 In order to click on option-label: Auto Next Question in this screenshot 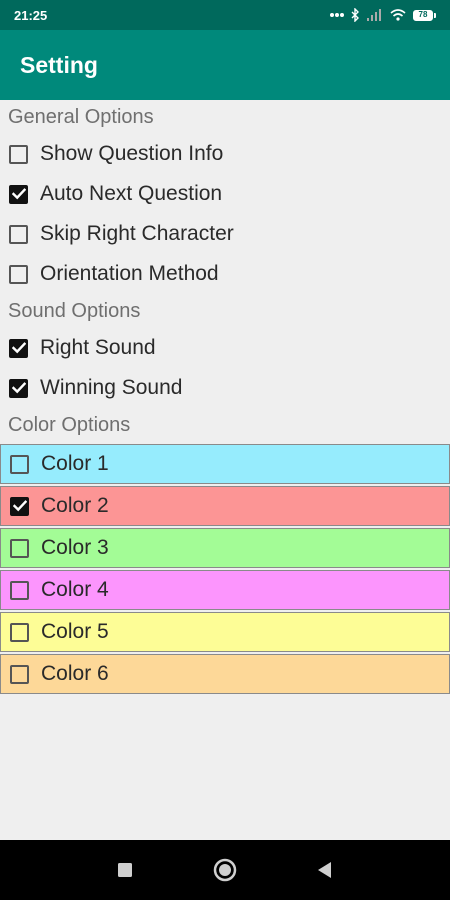, I will do `click(131, 193)`.